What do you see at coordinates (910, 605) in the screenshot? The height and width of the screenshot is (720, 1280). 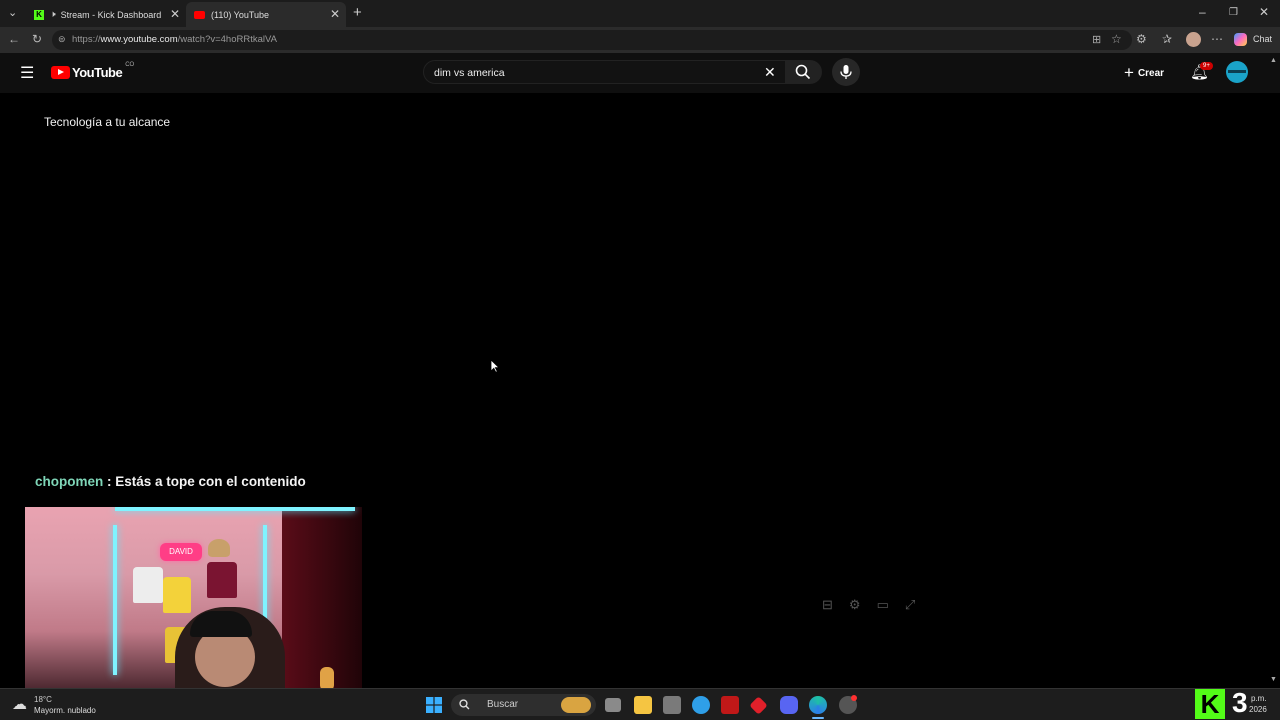 I see `fullscreen-icon: ⤢` at bounding box center [910, 605].